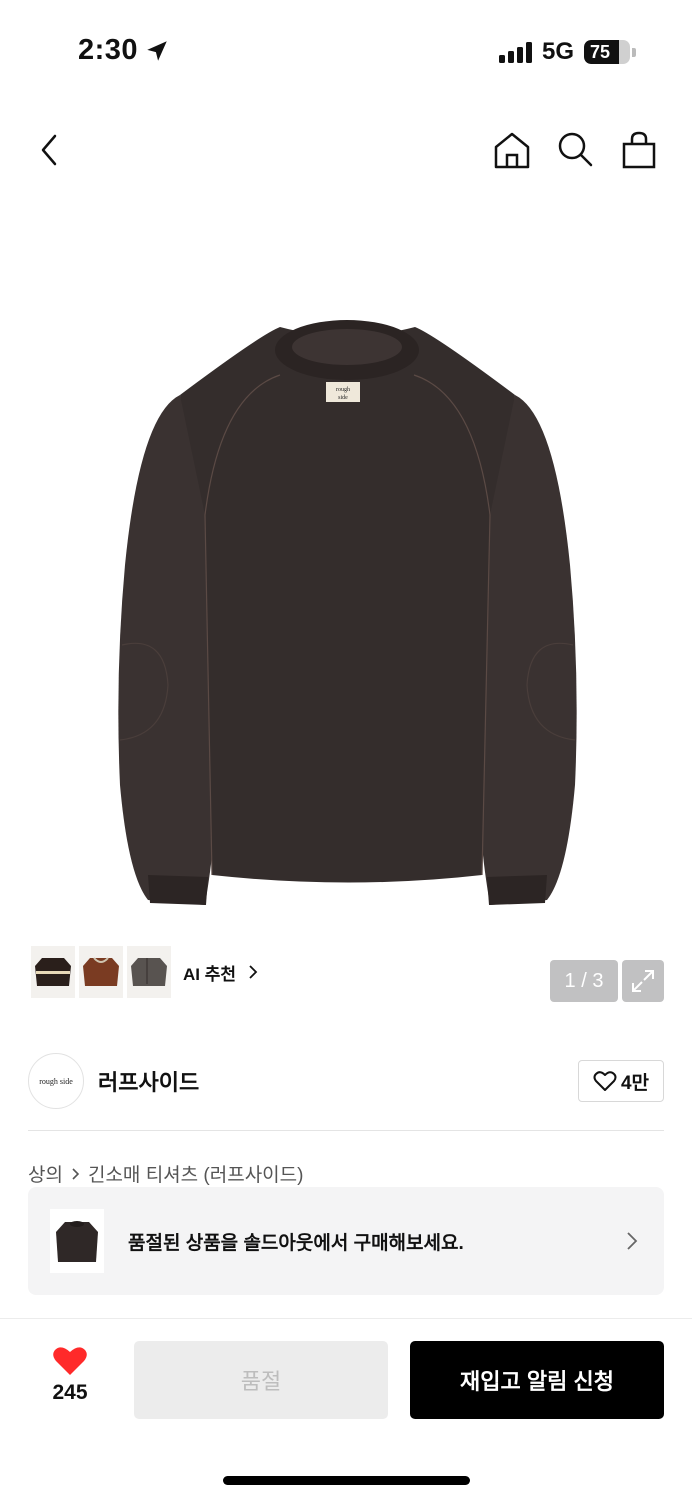 Image resolution: width=692 pixels, height=1500 pixels. I want to click on expand-icon, so click(643, 981).